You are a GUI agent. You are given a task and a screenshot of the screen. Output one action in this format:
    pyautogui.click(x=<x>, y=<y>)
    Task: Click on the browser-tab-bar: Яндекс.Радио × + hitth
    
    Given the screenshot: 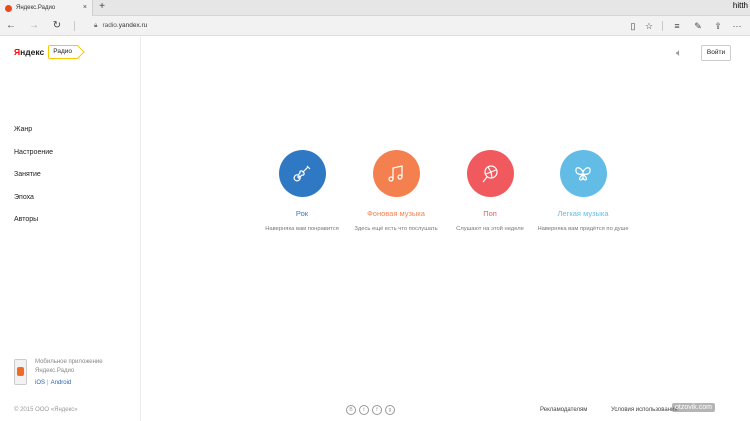 What is the action you would take?
    pyautogui.click(x=375, y=8)
    